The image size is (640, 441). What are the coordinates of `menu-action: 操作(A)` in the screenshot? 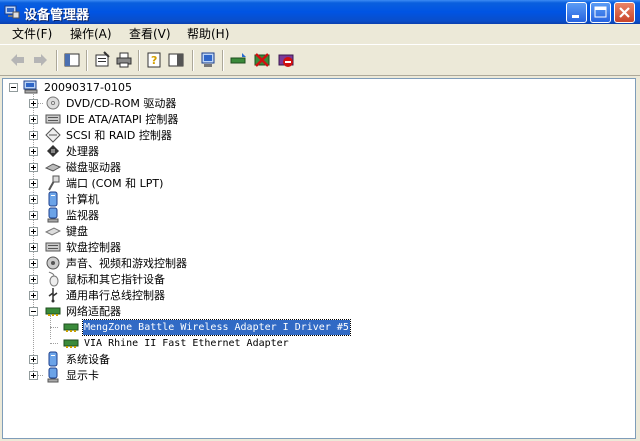 It's located at (91, 34).